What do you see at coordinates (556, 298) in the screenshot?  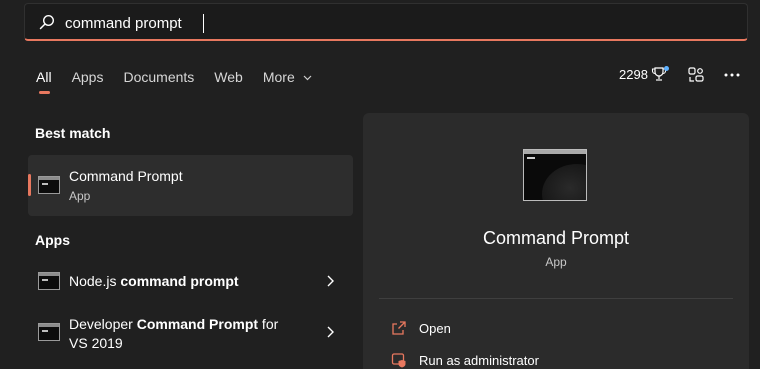 I see `divider` at bounding box center [556, 298].